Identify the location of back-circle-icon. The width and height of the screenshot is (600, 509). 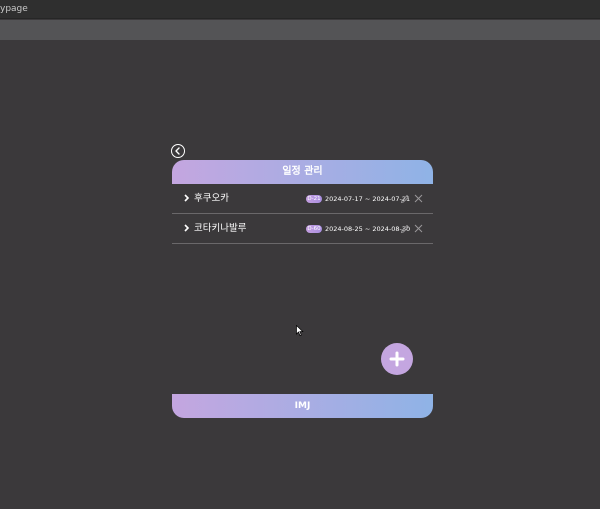
(177, 151).